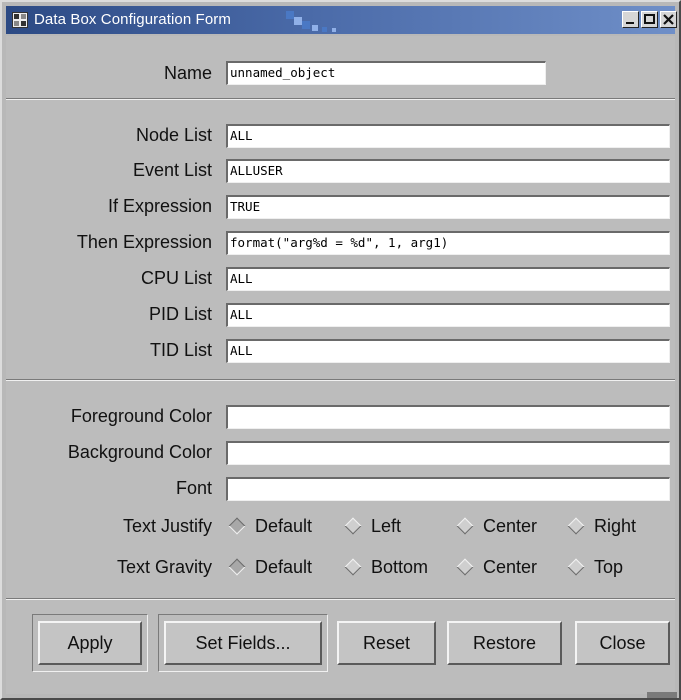 The width and height of the screenshot is (681, 700). What do you see at coordinates (448, 453) in the screenshot?
I see `background-color-field` at bounding box center [448, 453].